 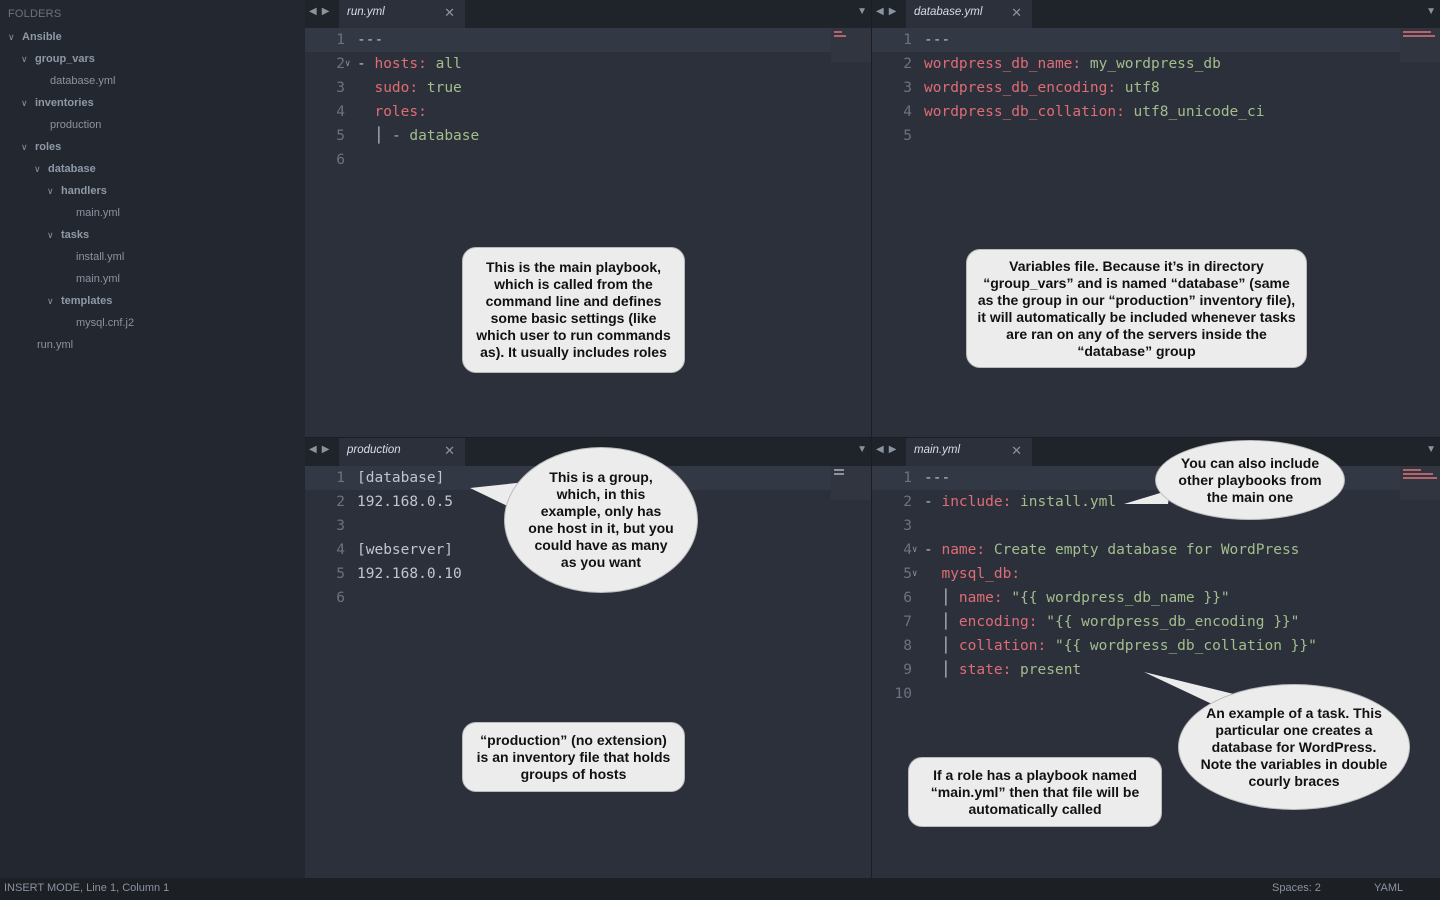 What do you see at coordinates (402, 14) in the screenshot?
I see `tab-run-yml: run.yml ✕` at bounding box center [402, 14].